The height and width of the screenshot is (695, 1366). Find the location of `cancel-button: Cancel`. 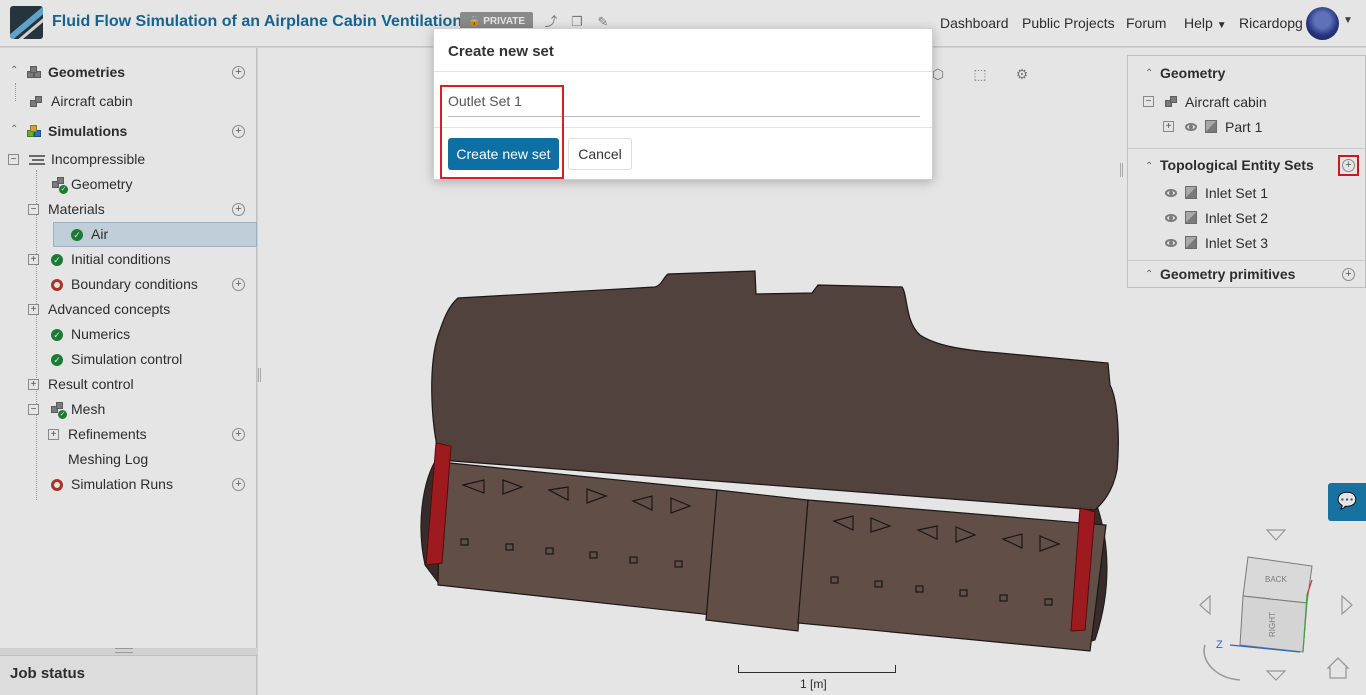

cancel-button: Cancel is located at coordinates (600, 154).